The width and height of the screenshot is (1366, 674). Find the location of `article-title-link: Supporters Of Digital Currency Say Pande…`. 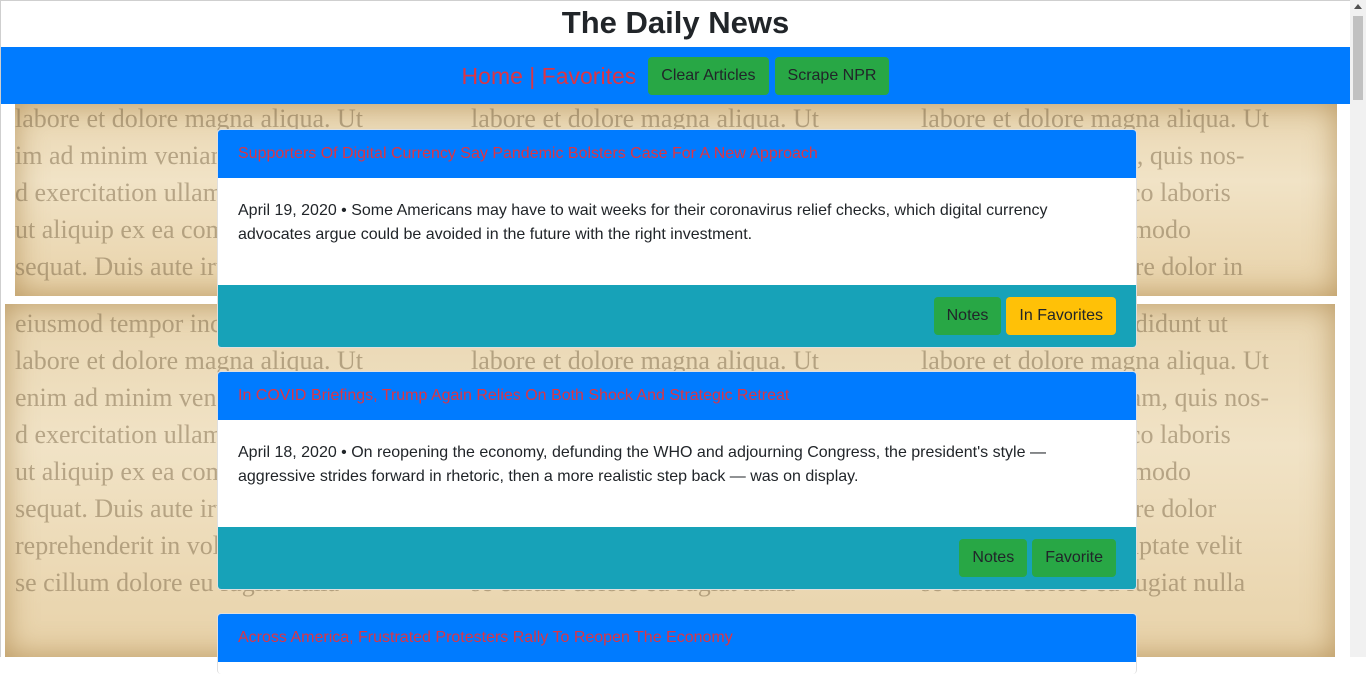

article-title-link: Supporters Of Digital Currency Say Pande… is located at coordinates (528, 154).